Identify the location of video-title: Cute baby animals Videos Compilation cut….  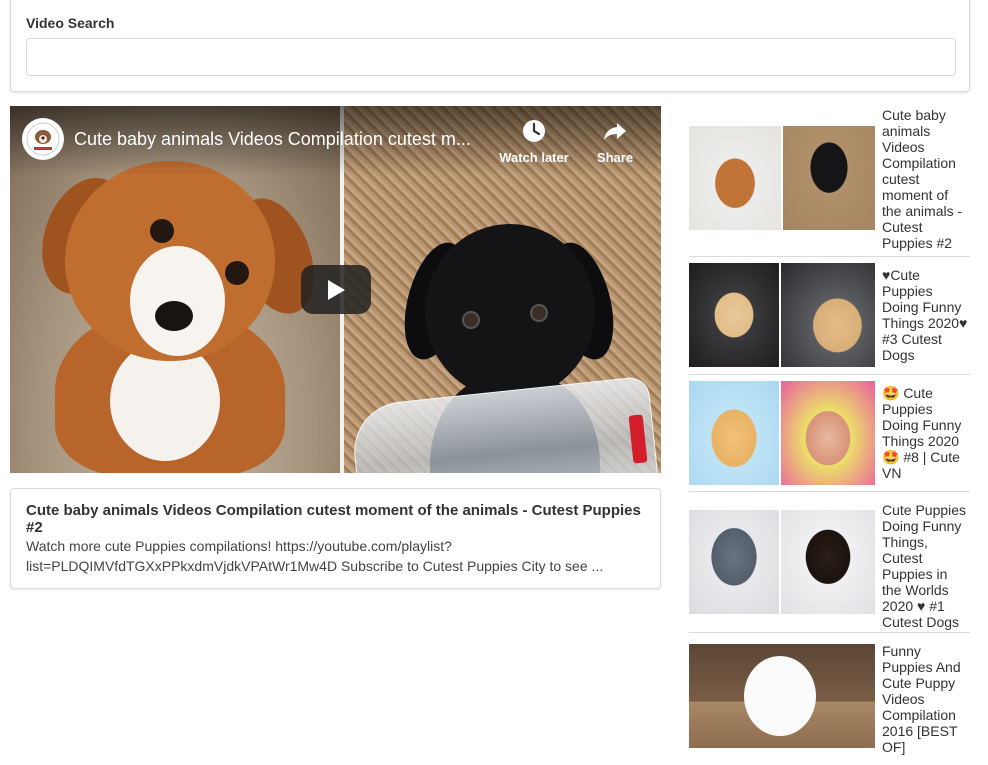
(333, 519).